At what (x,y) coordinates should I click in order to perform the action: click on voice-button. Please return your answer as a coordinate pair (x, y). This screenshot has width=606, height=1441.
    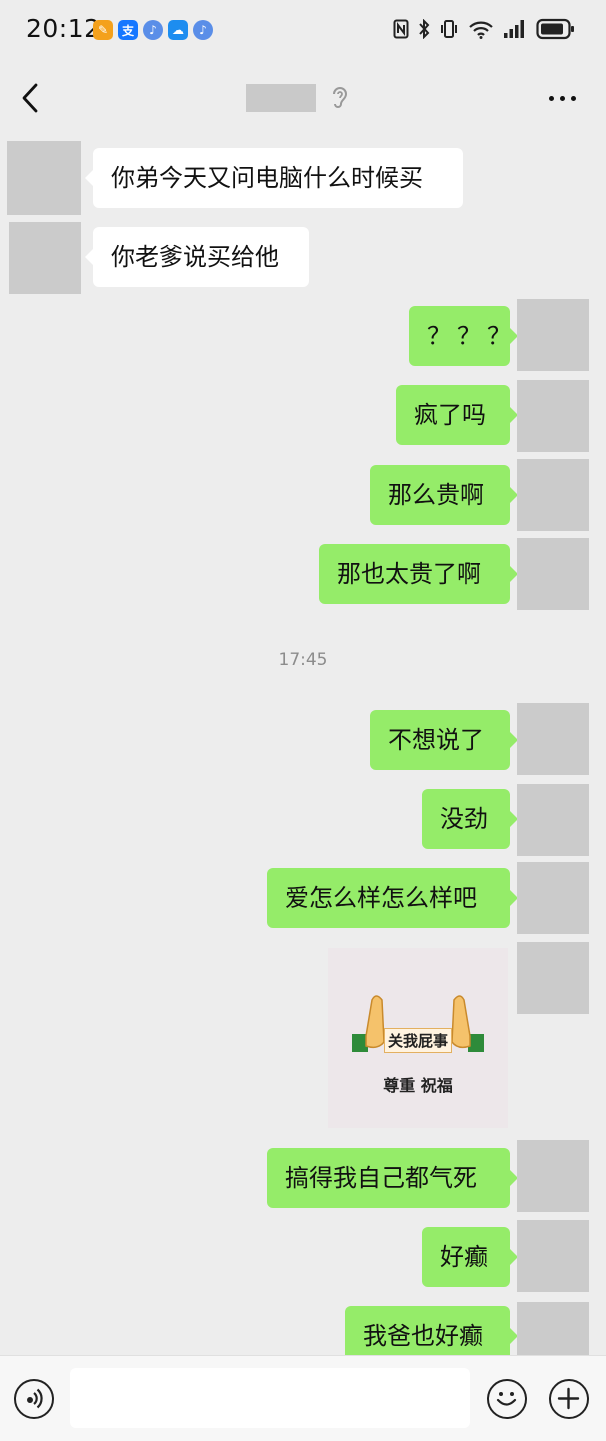
    Looking at the image, I should click on (34, 1399).